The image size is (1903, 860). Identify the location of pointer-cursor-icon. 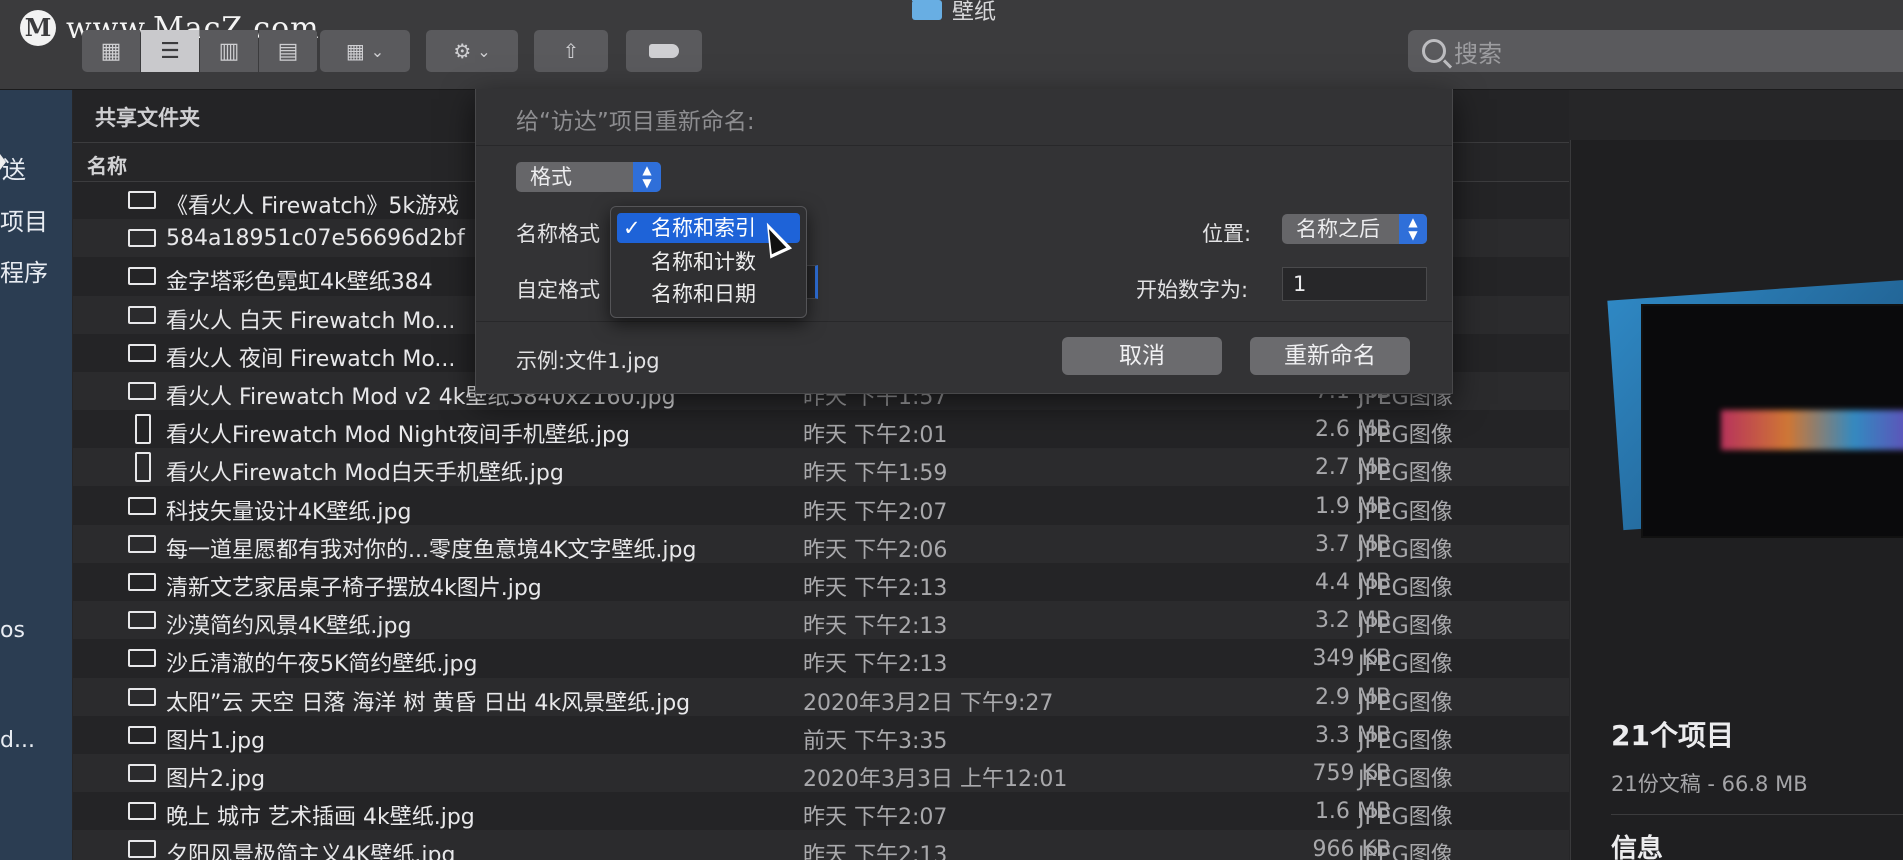
(3, 162).